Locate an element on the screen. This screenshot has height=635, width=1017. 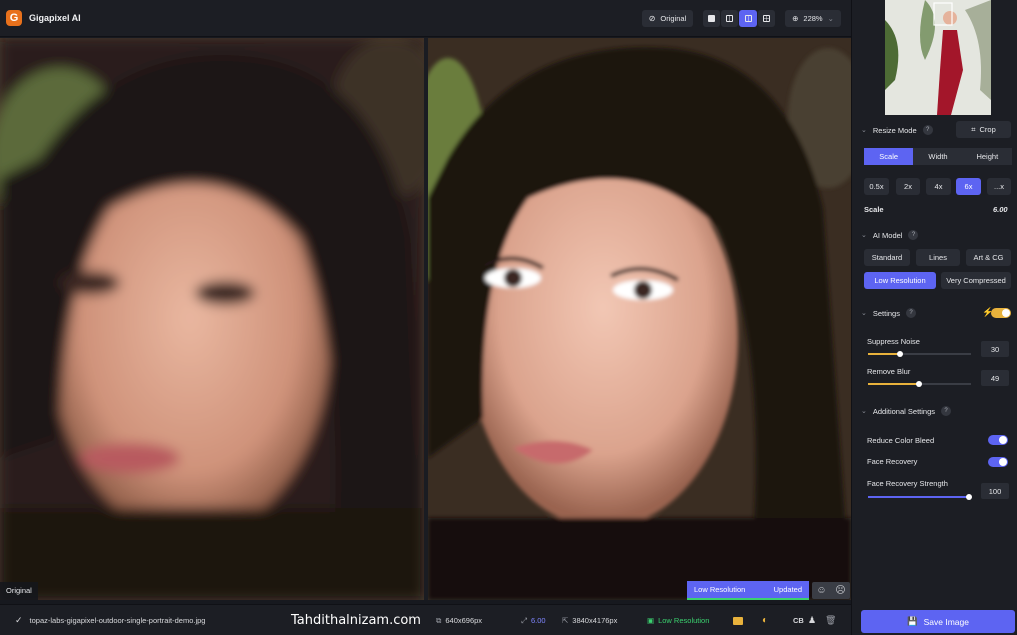
resize-mode-header: ⌄ Resize Mode ? is located at coordinates (897, 130).